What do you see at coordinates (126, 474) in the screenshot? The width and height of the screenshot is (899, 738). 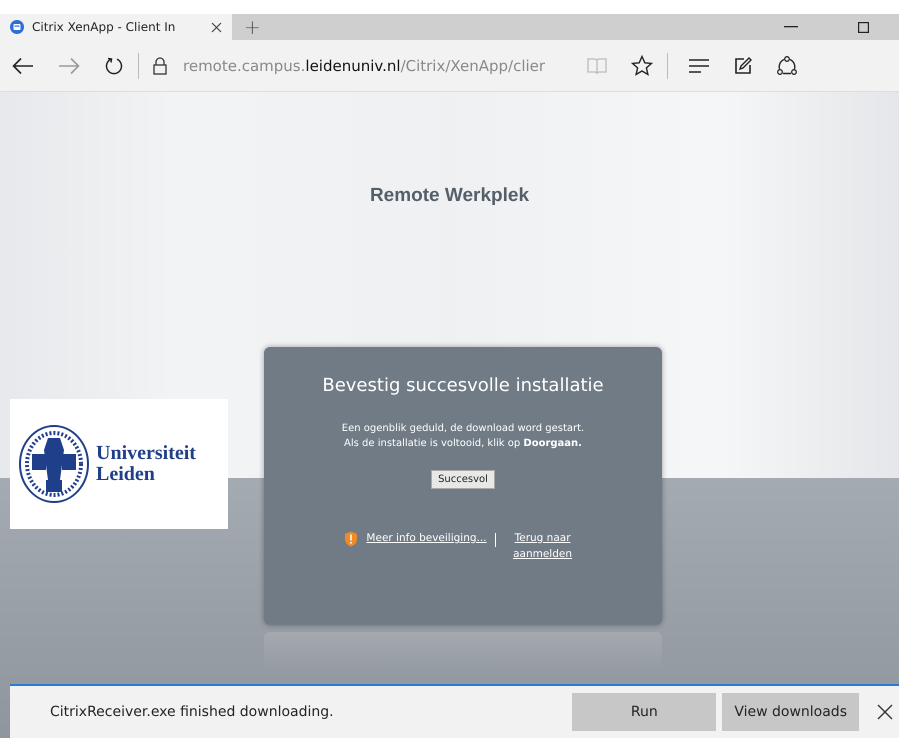 I see `logo-text: Leiden` at bounding box center [126, 474].